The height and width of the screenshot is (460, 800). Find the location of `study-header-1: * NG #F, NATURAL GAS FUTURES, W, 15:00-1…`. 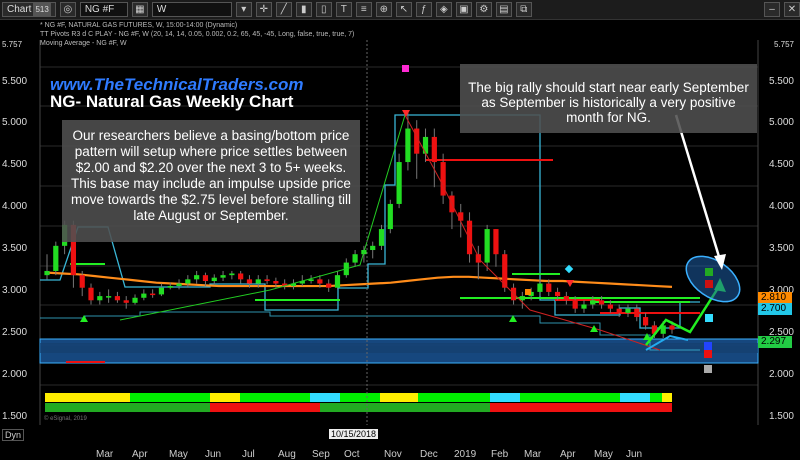

study-header-1: * NG #F, NATURAL GAS FUTURES, W, 15:00-1… is located at coordinates (139, 25).